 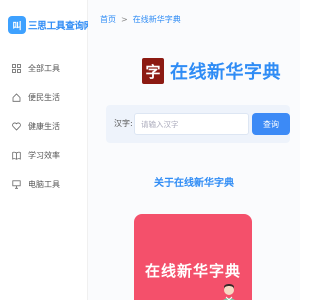 What do you see at coordinates (271, 124) in the screenshot?
I see `search-button: 查询` at bounding box center [271, 124].